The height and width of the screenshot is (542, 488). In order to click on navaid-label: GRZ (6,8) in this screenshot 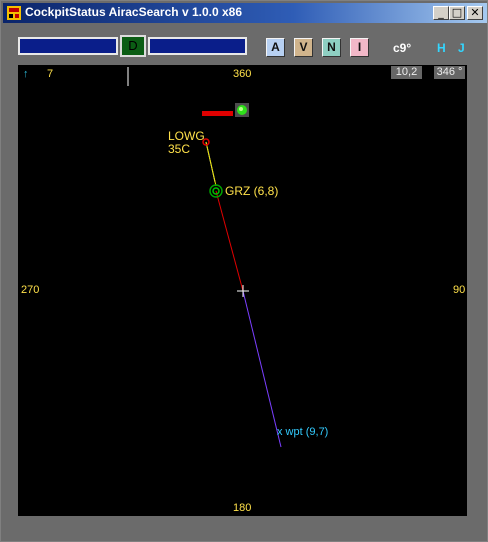, I will do `click(252, 191)`.